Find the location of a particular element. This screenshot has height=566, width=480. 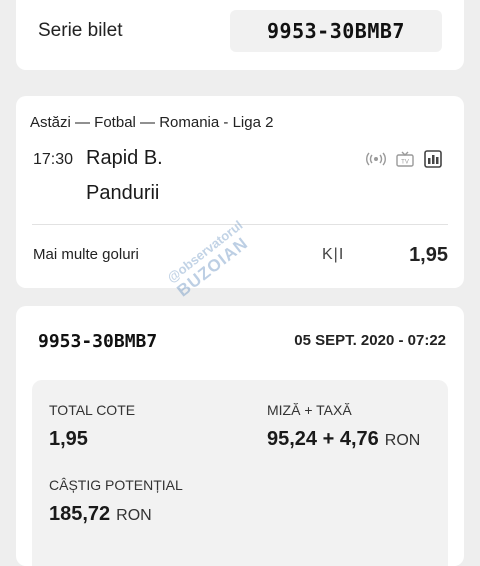

stake-currency: RON is located at coordinates (402, 440).